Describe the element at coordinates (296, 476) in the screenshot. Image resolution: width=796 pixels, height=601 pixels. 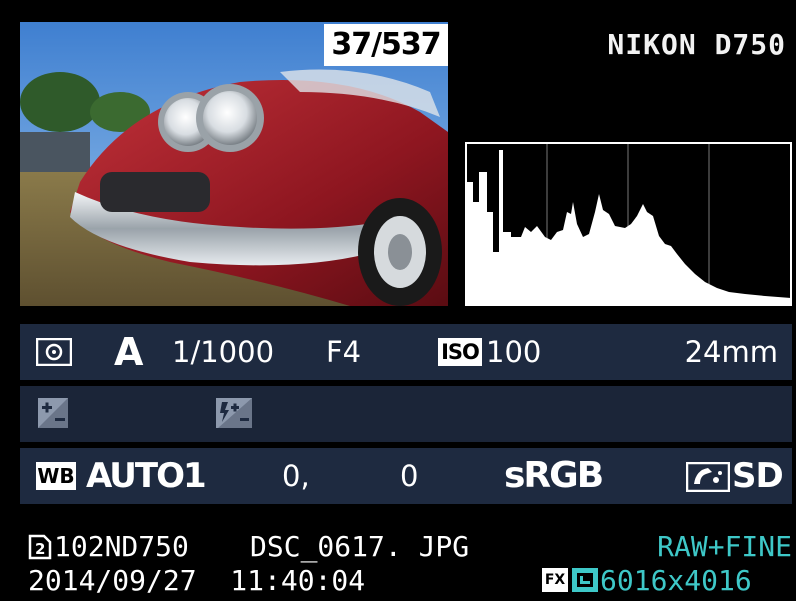
I see `wb-fine-tune-amber-blue: 0,` at that location.